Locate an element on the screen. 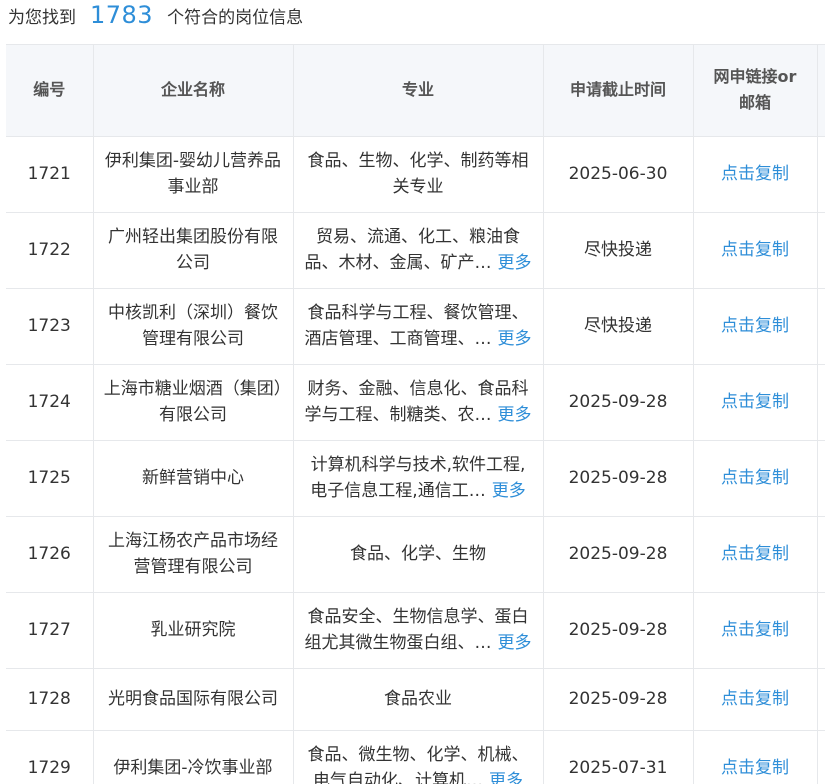 This screenshot has height=784, width=825. table-header-row: 编号 企业名称 专业 申请截止时间 网申链接or 邮箱 is located at coordinates (415, 91).